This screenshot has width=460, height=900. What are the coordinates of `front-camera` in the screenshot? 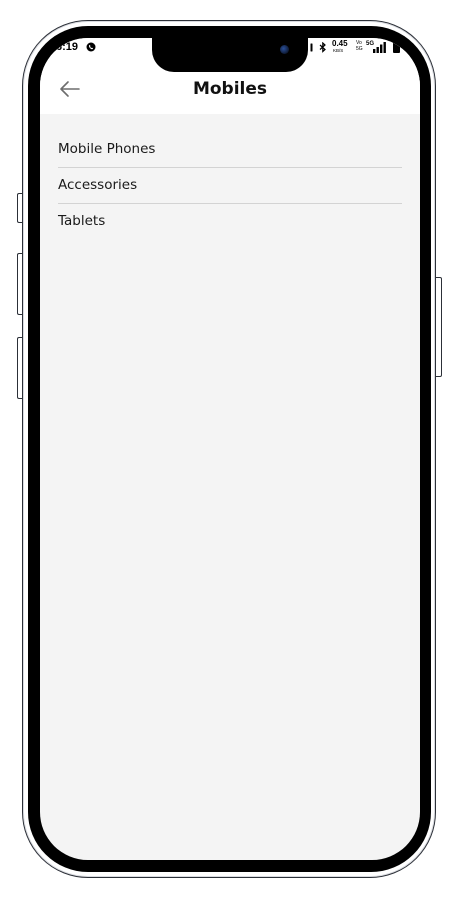 It's located at (284, 49).